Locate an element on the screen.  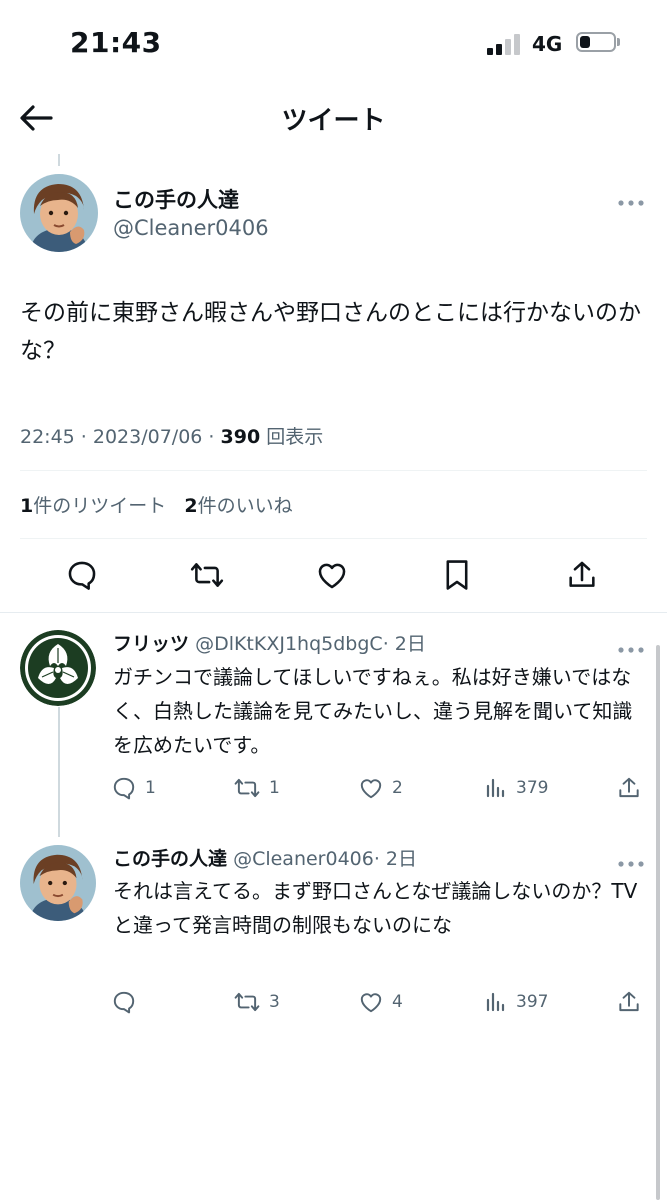
retweet-button: 3 is located at coordinates (256, 1002).